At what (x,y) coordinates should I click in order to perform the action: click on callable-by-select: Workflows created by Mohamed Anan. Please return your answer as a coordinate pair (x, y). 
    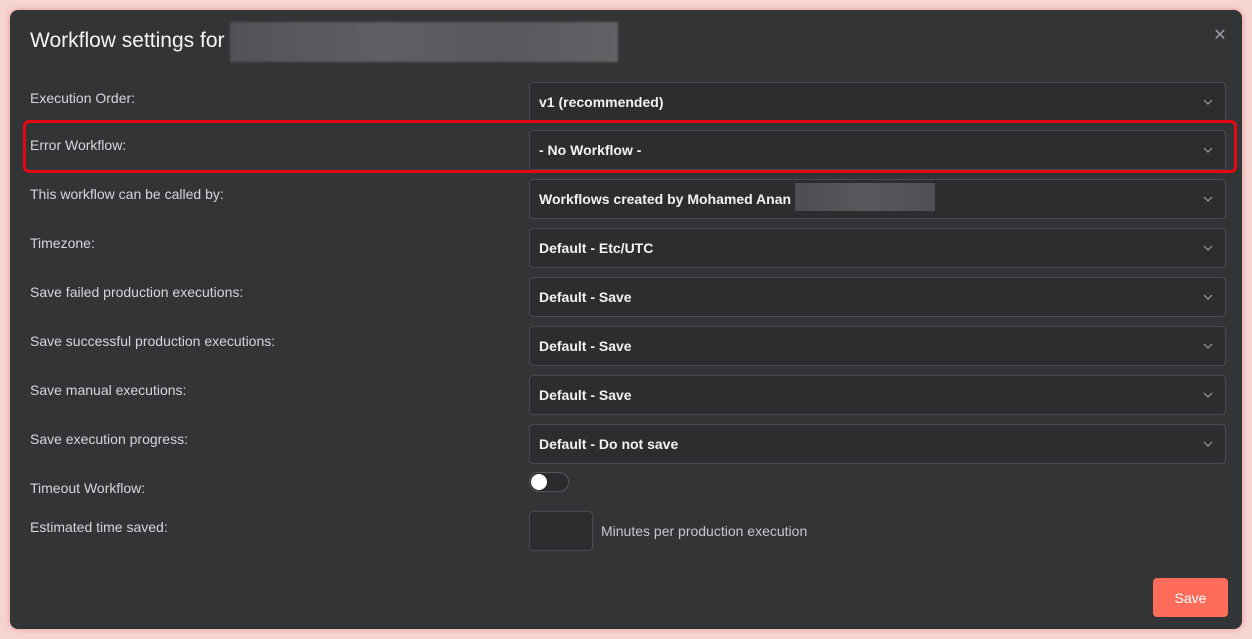
    Looking at the image, I should click on (877, 199).